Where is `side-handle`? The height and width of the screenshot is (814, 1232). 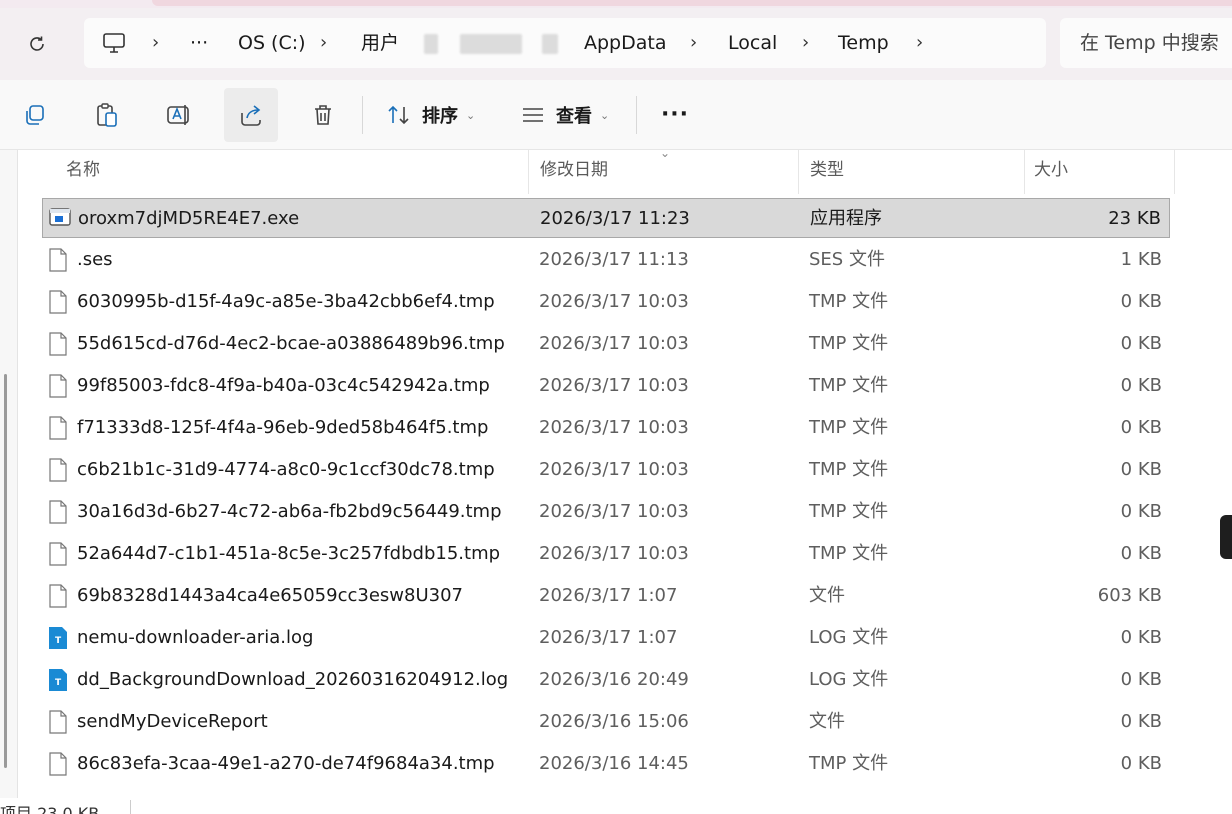
side-handle is located at coordinates (1226, 537).